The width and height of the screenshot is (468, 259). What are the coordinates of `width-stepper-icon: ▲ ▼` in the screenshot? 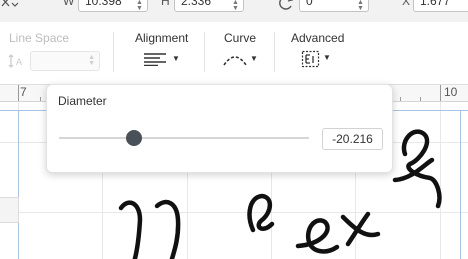 It's located at (139, 6).